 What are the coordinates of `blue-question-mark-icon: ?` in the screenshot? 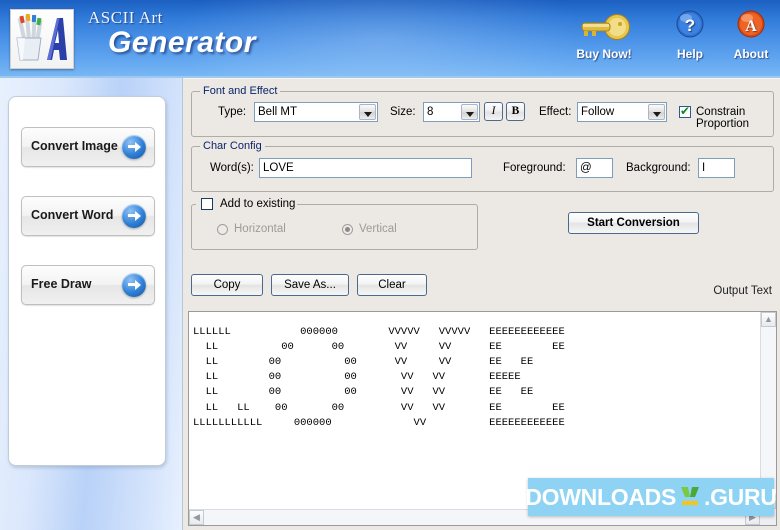 It's located at (690, 27).